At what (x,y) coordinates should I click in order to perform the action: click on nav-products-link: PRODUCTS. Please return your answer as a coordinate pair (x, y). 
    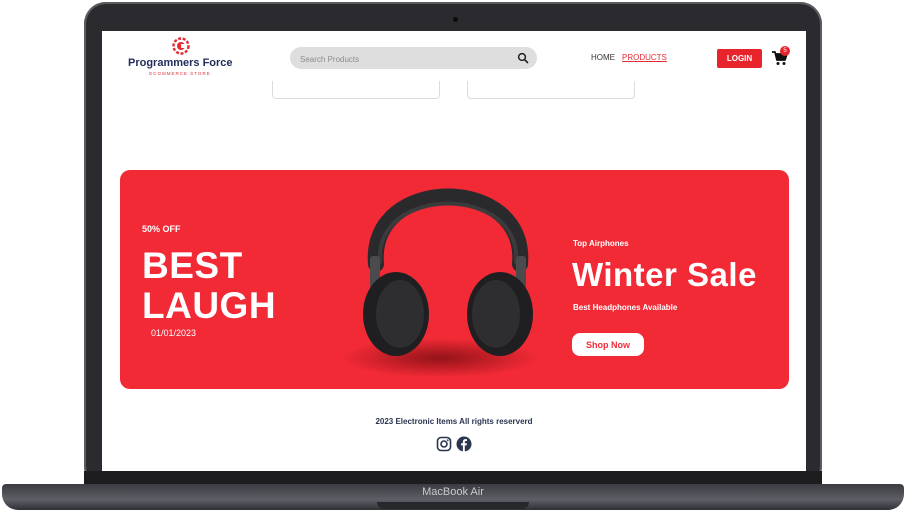
    Looking at the image, I should click on (644, 57).